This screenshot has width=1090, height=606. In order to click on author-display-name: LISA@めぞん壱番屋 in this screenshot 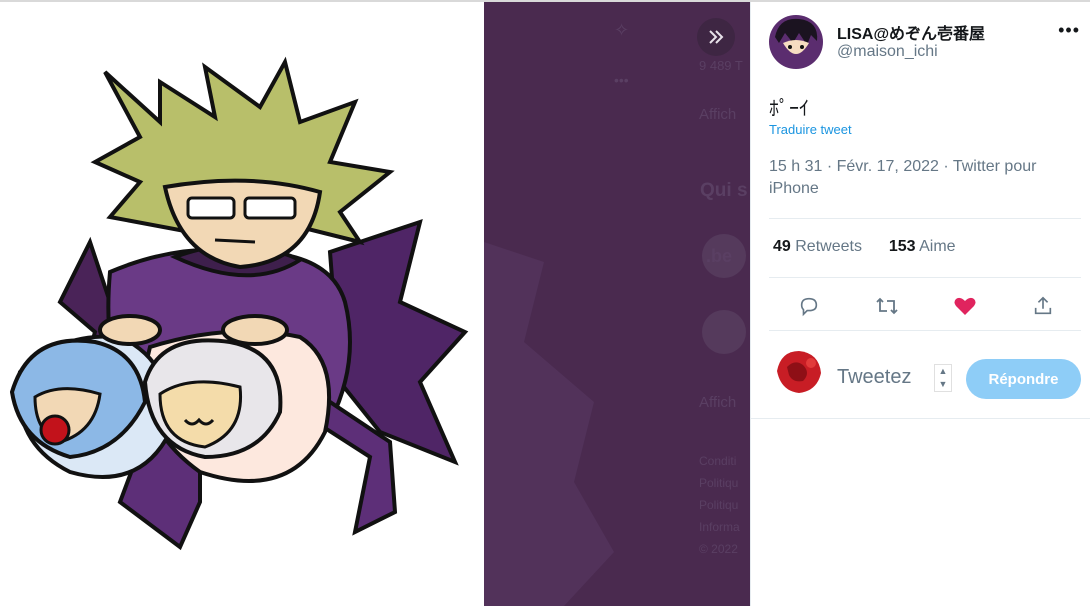, I will do `click(911, 32)`.